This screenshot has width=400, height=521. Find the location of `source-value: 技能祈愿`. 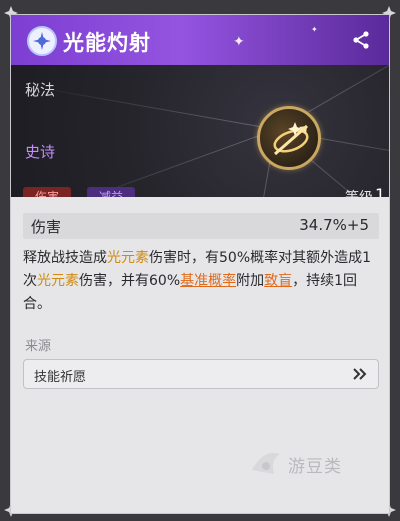

source-value: 技能祈愿 is located at coordinates (60, 377).